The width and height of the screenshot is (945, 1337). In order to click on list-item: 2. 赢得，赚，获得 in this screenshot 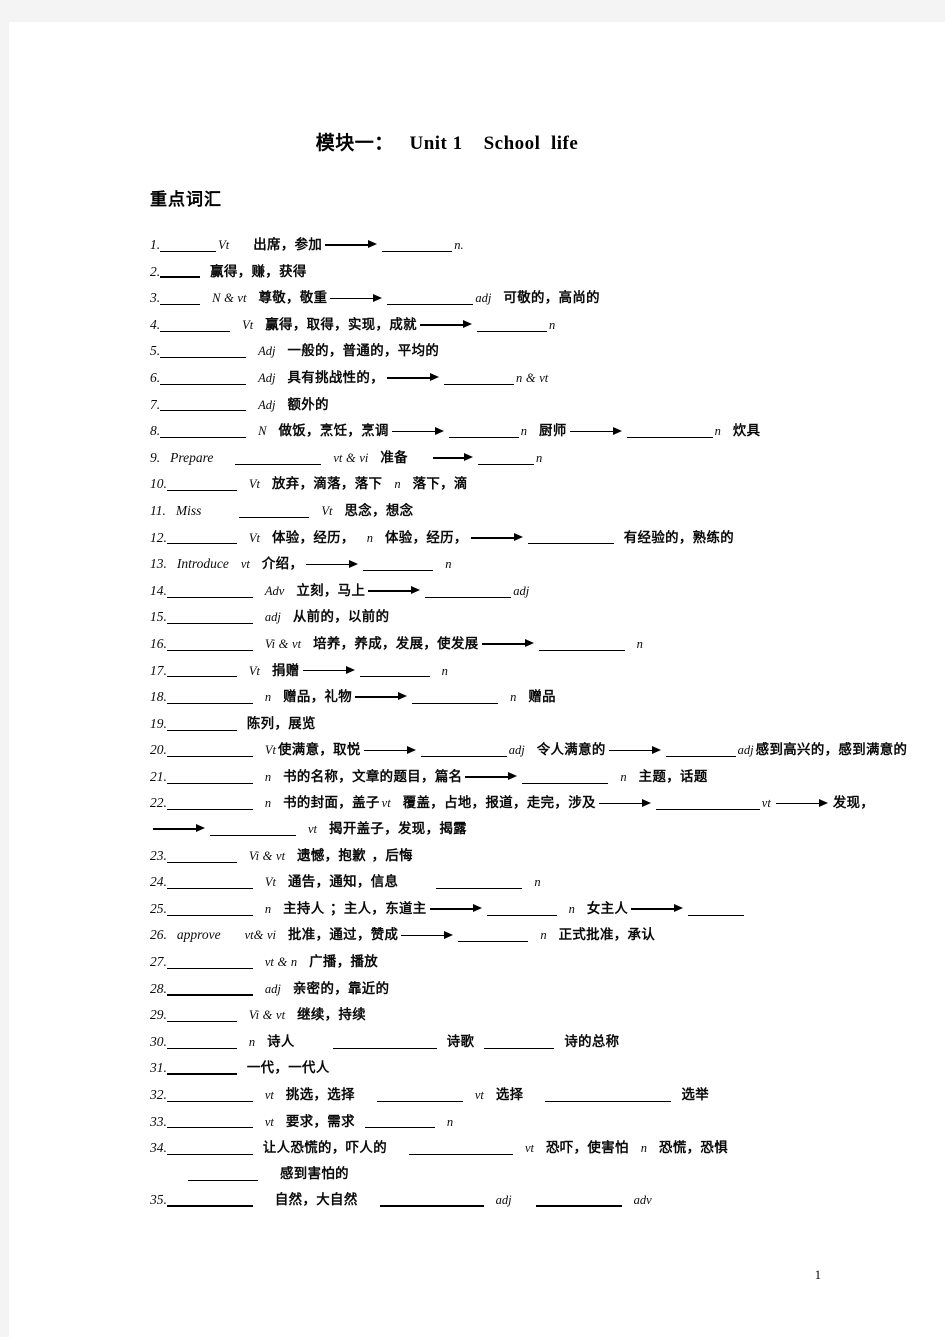, I will do `click(532, 272)`.